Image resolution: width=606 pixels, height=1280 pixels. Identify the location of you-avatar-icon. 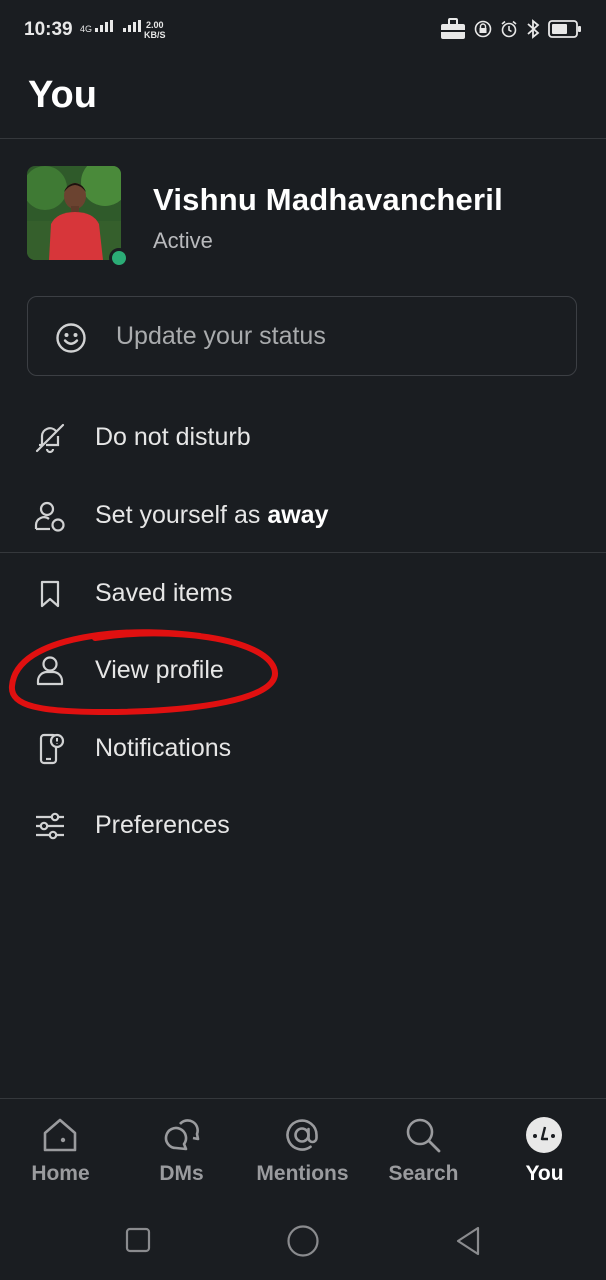
(544, 1135).